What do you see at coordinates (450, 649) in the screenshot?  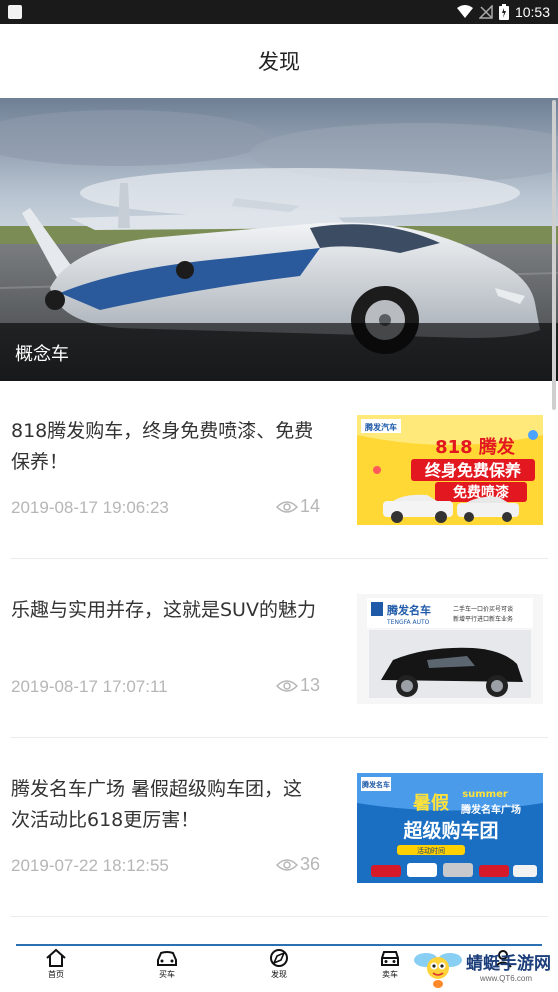 I see `article-thumbnail: 腾发名车 TENGFA AUTO 二手车一口价买号可谈 新增平行进口新车业务` at bounding box center [450, 649].